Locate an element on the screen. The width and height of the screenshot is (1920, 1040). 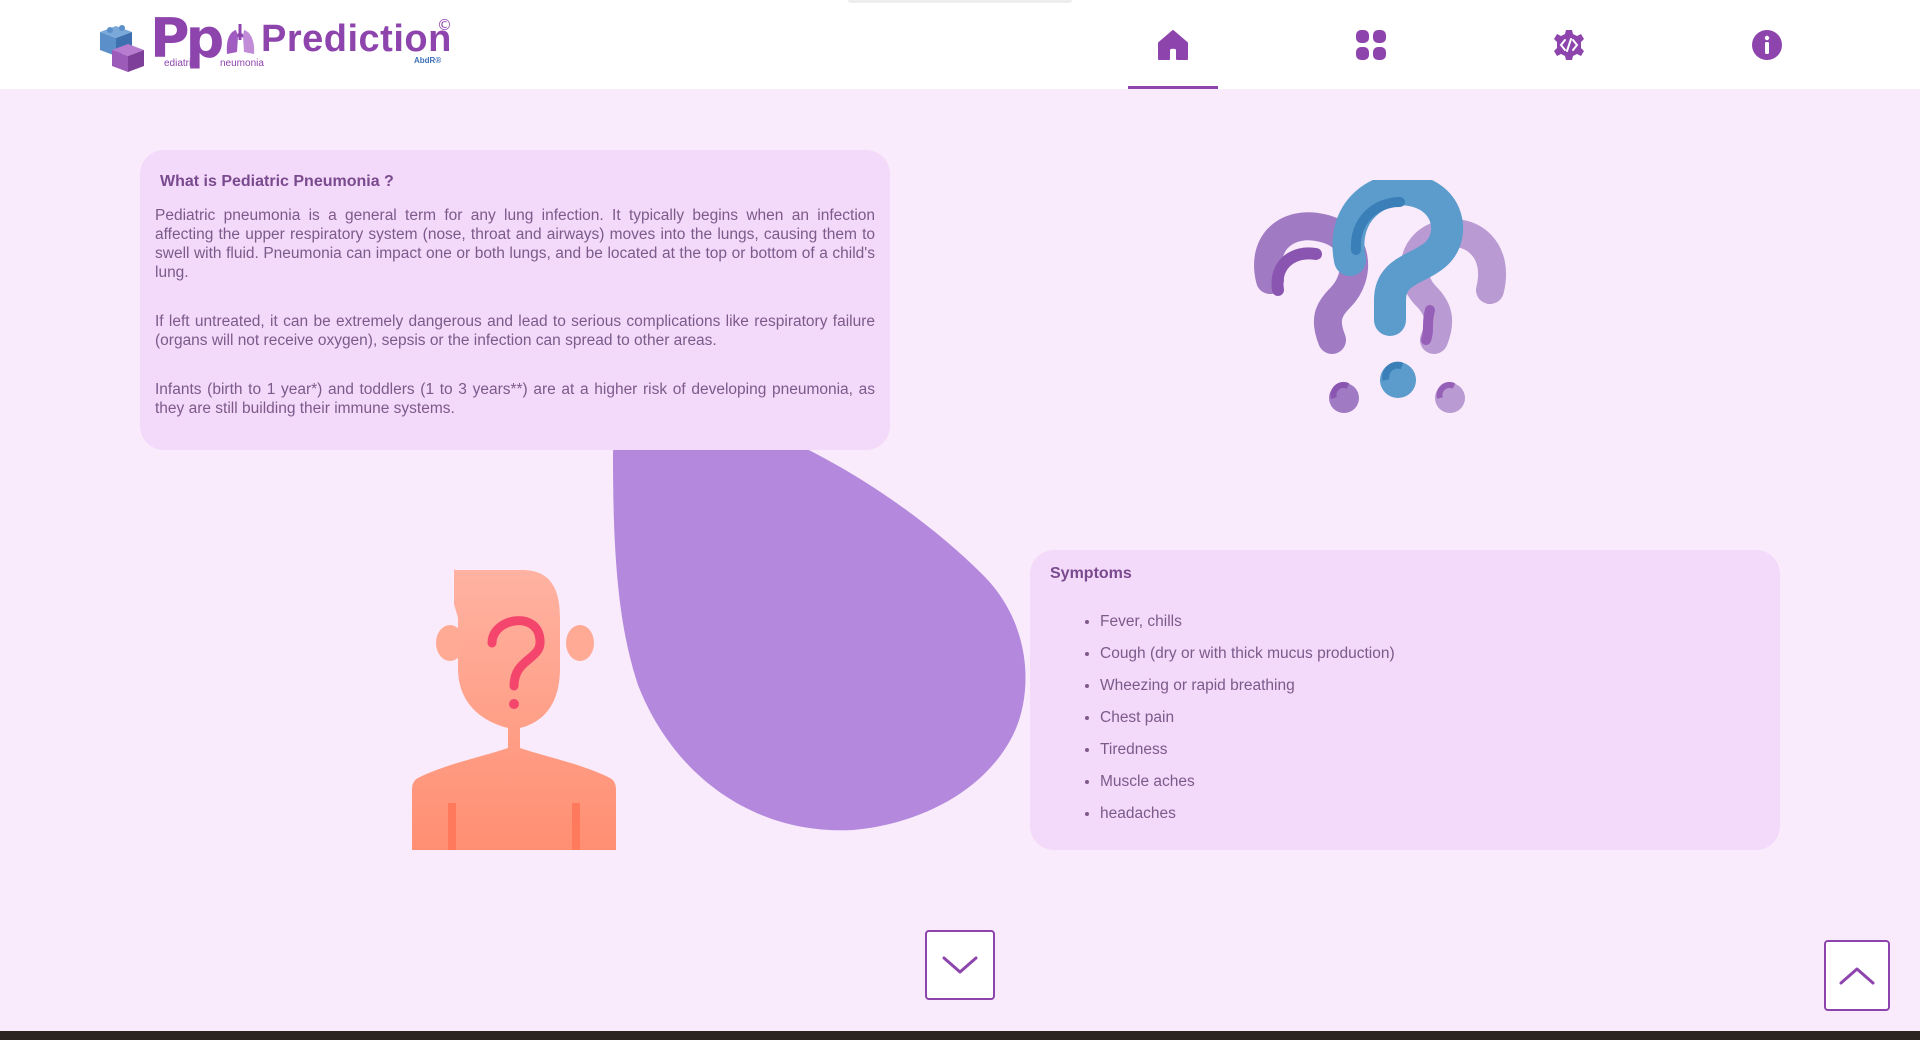
cubes-logo-icon is located at coordinates (122, 48).